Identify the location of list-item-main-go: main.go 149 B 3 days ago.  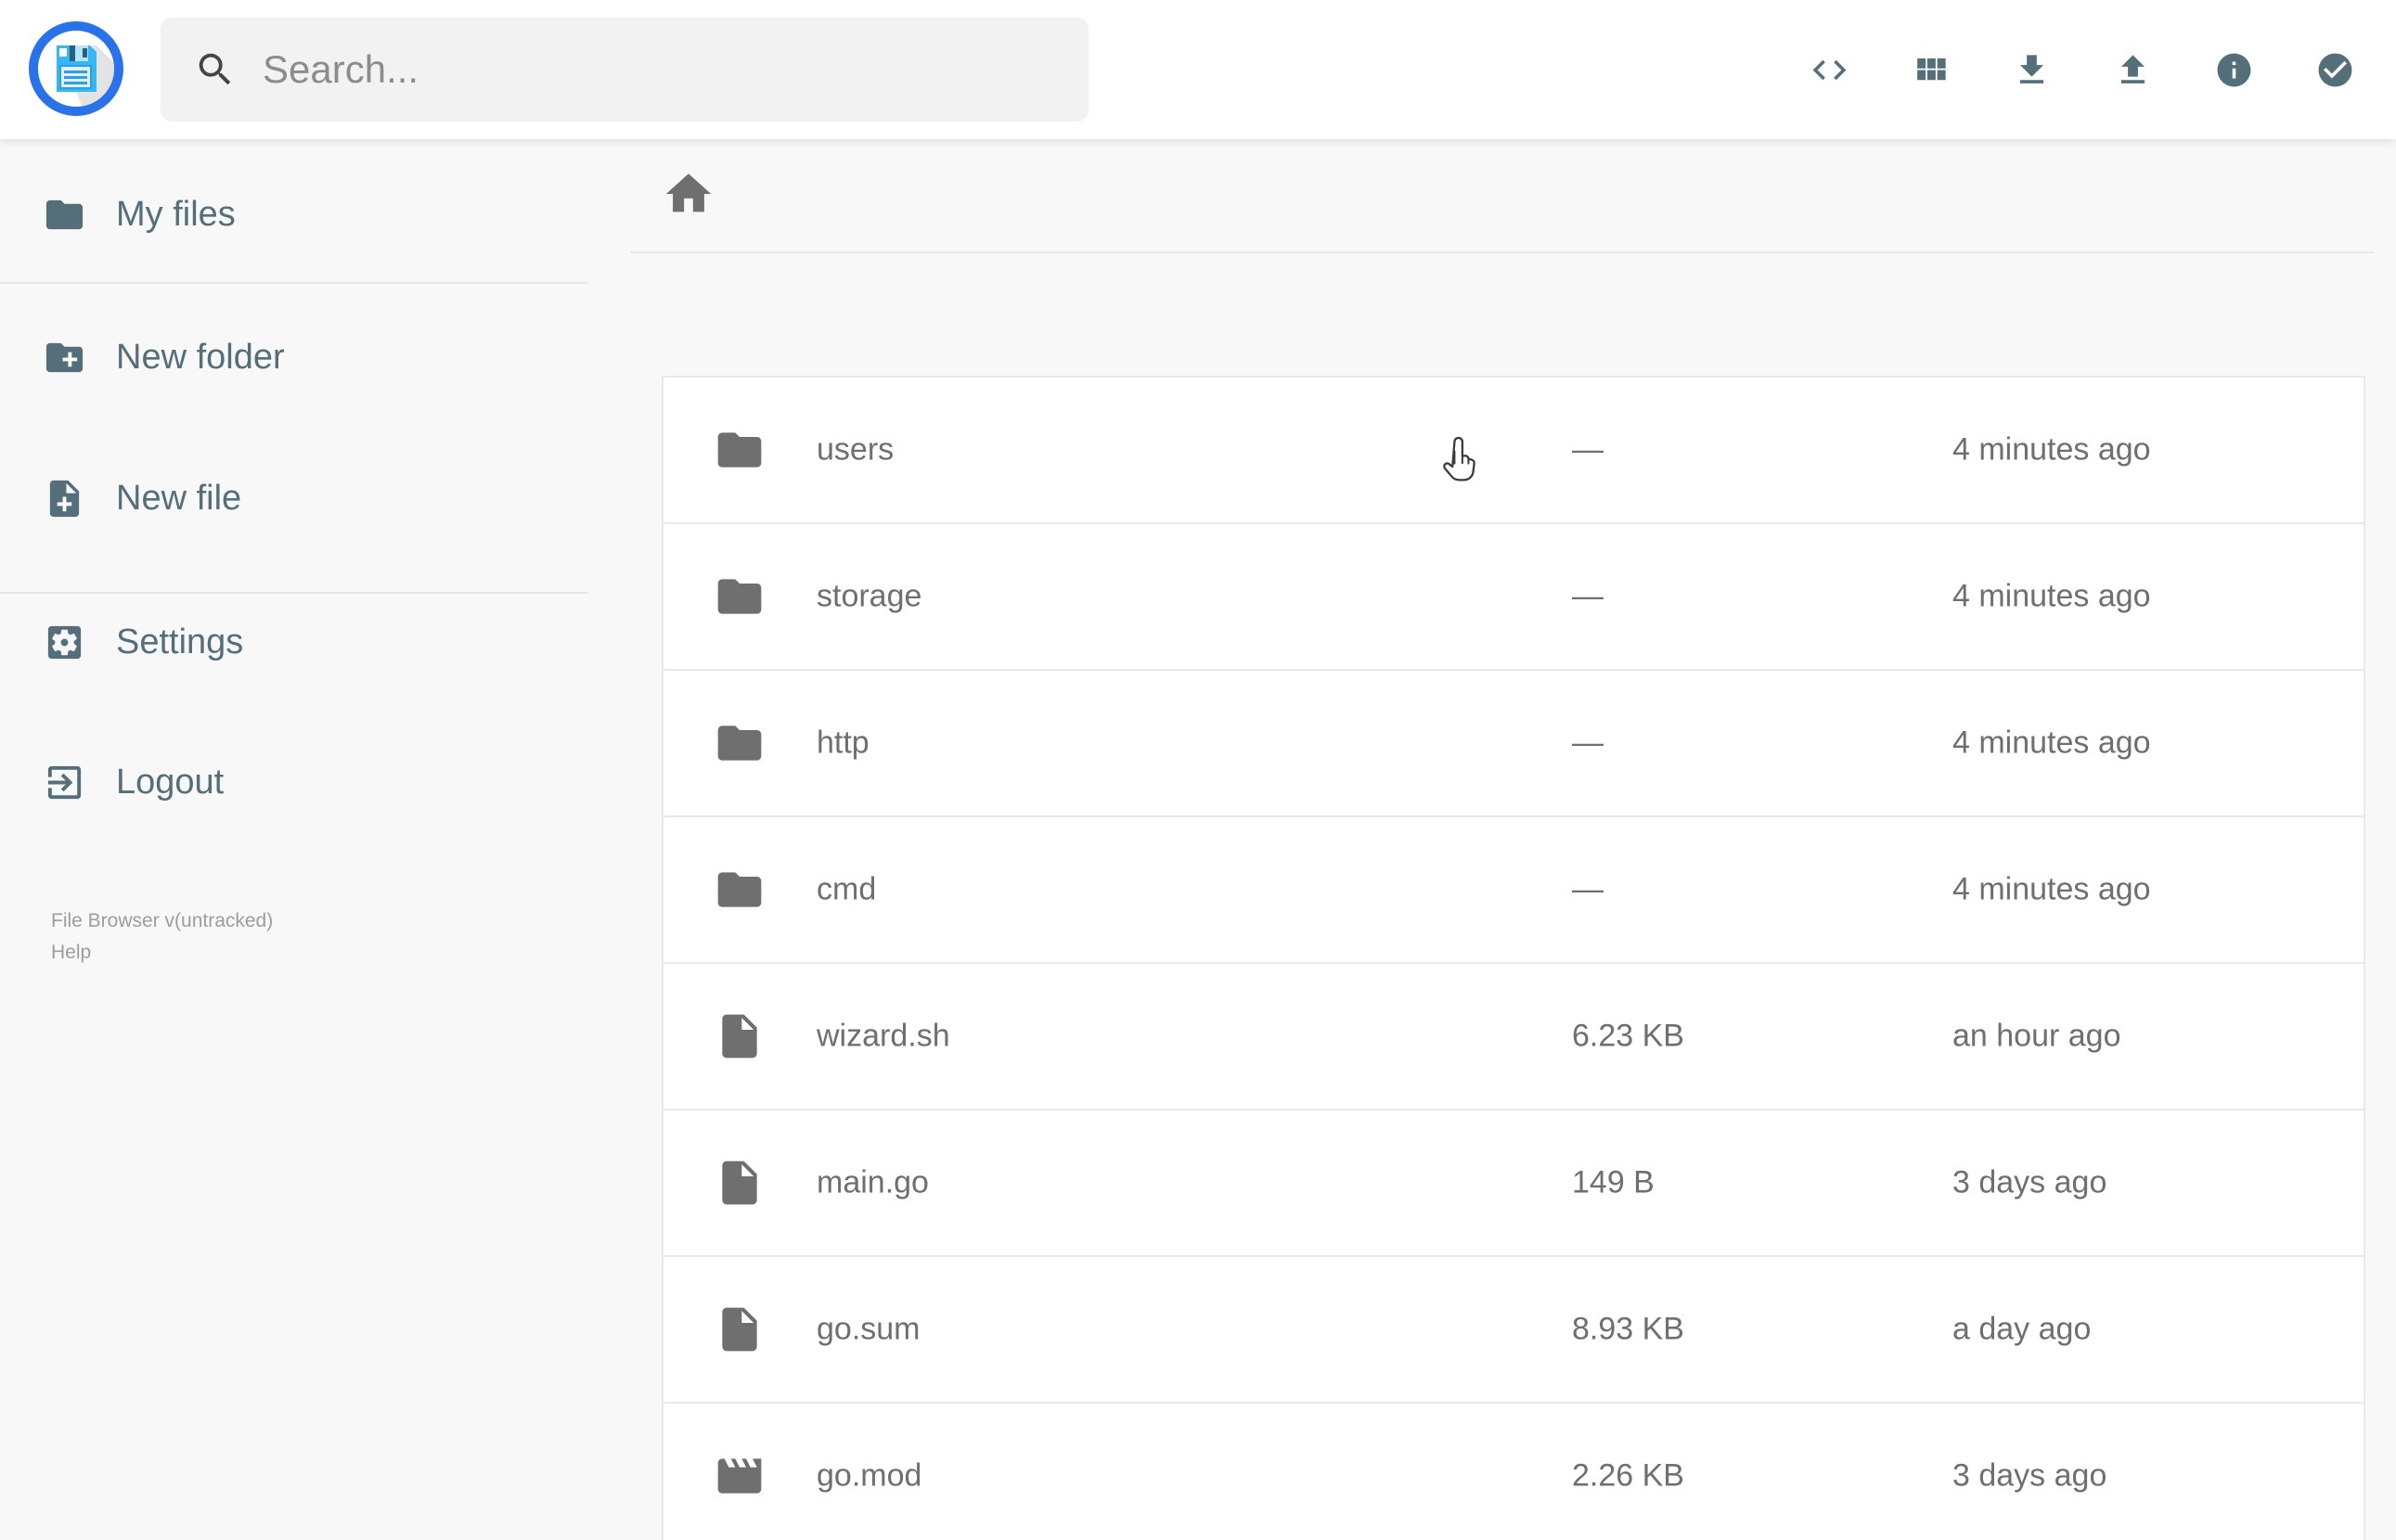
(1513, 1183).